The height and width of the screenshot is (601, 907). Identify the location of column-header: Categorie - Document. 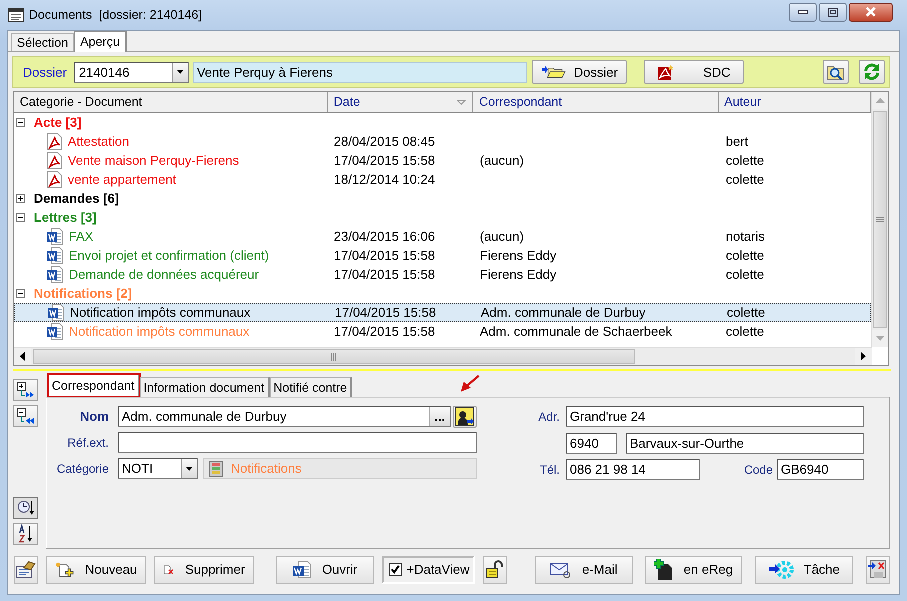
(171, 102).